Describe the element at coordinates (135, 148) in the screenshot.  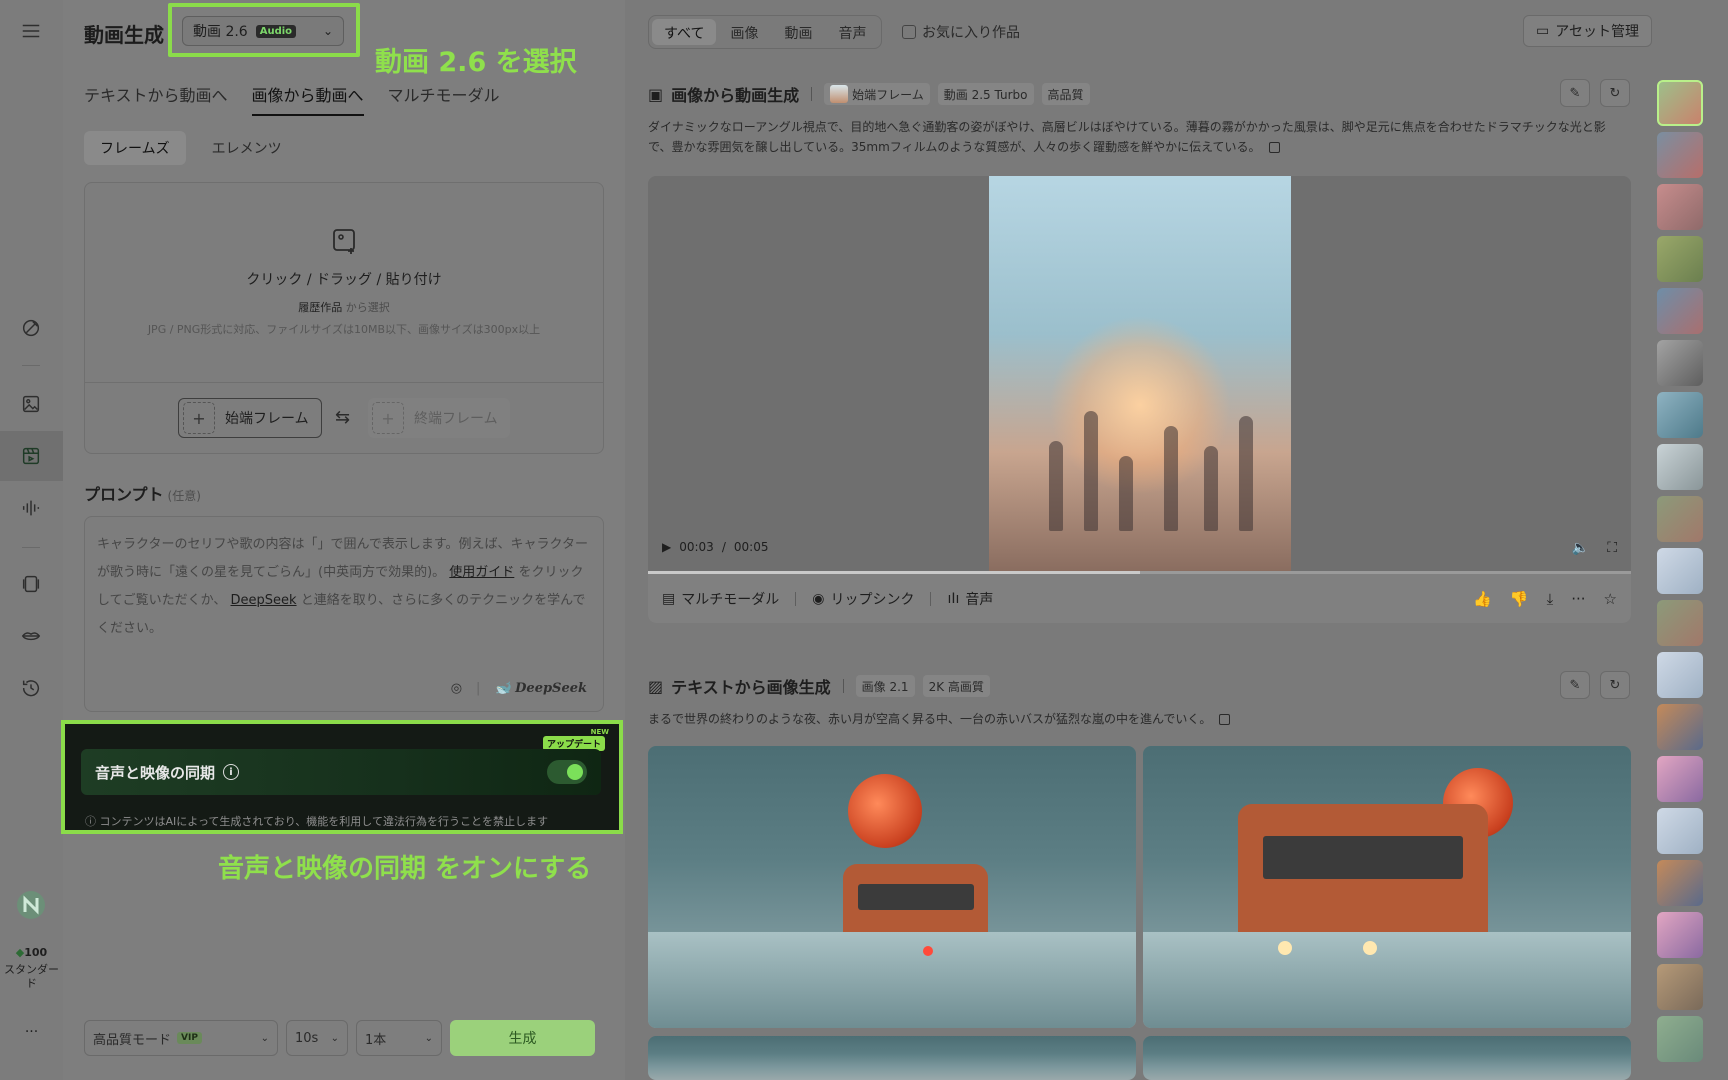
I see `tab-frames: フレームズ` at that location.